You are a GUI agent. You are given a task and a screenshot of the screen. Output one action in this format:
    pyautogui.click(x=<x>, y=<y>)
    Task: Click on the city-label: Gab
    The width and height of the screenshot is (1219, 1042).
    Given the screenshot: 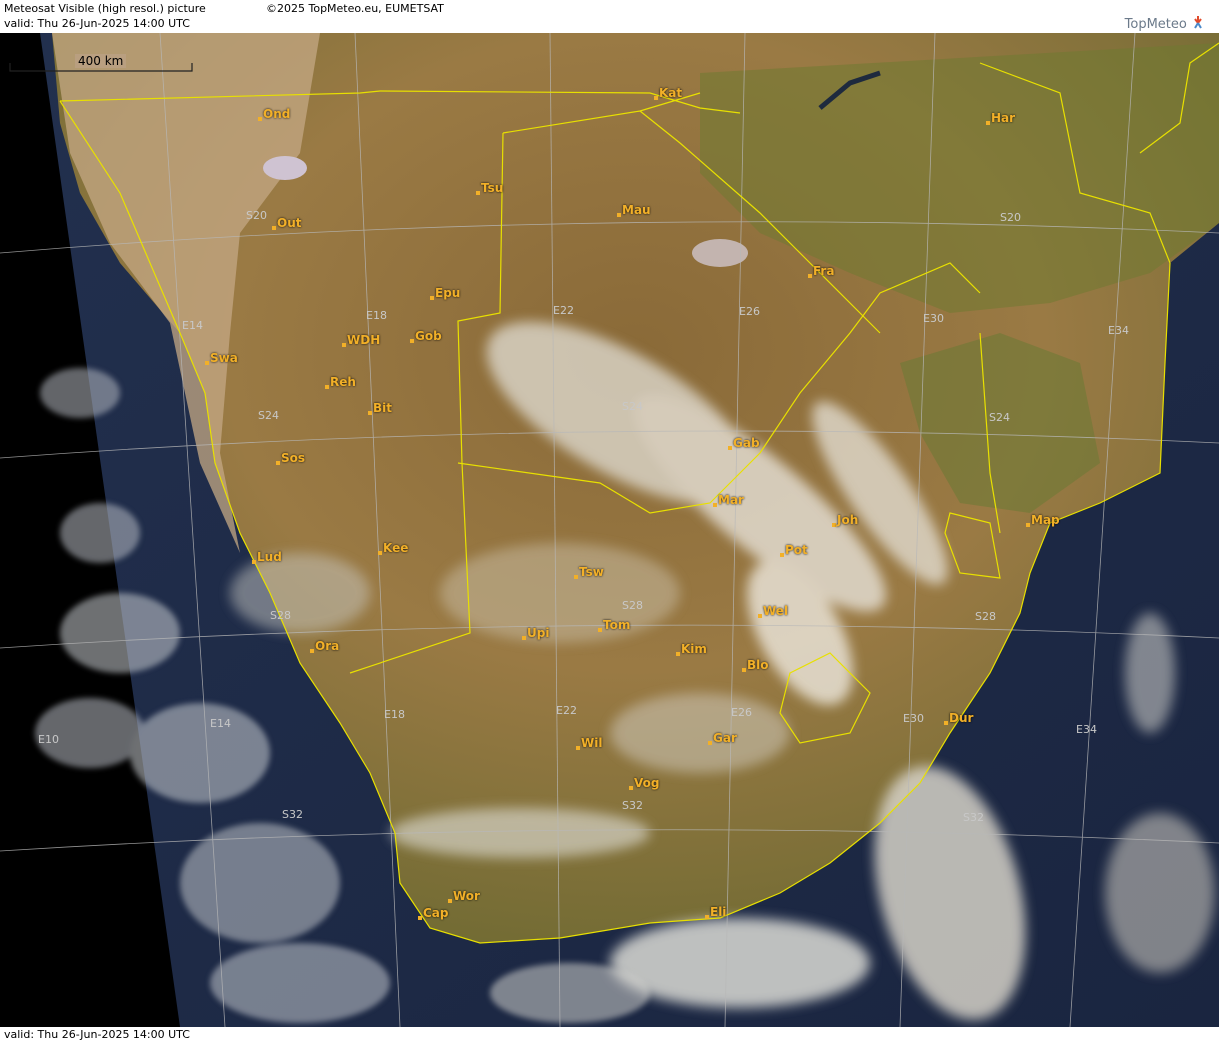 What is the action you would take?
    pyautogui.click(x=746, y=443)
    